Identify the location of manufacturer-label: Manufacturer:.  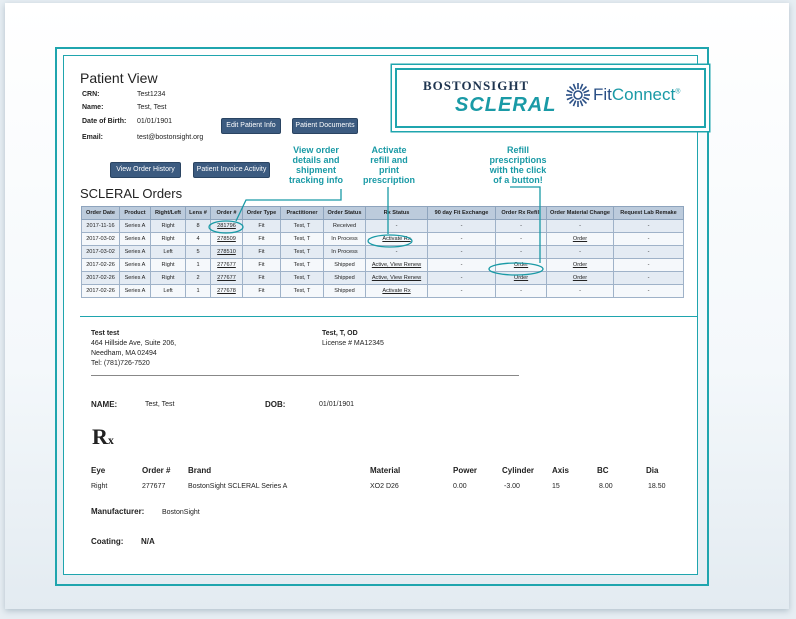
(118, 511).